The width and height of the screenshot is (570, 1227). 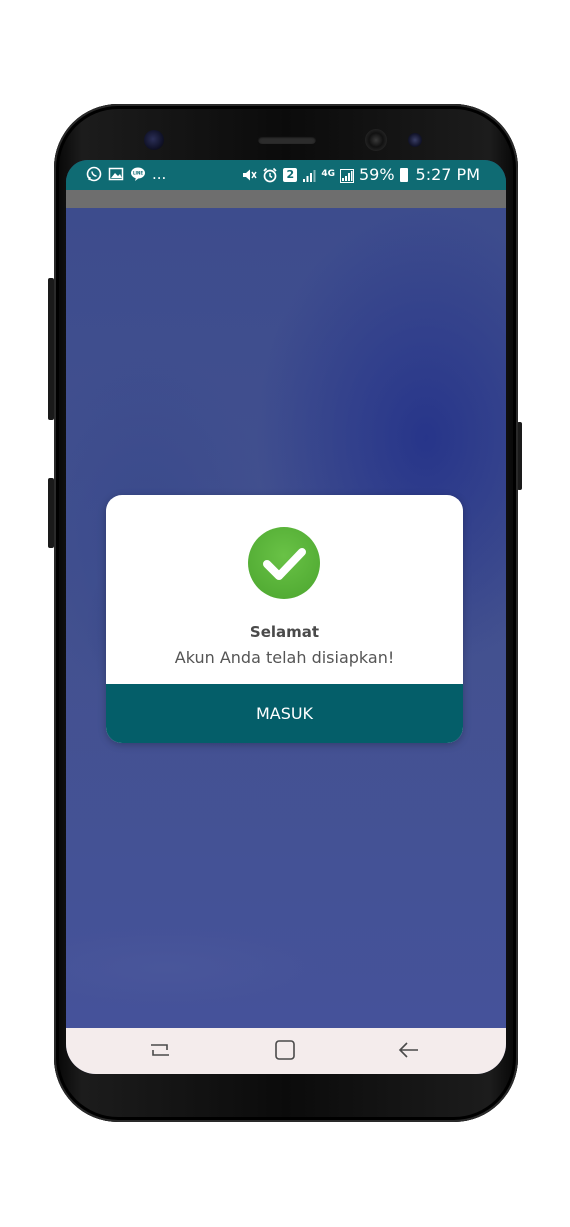 What do you see at coordinates (286, 199) in the screenshot?
I see `app-toolbar` at bounding box center [286, 199].